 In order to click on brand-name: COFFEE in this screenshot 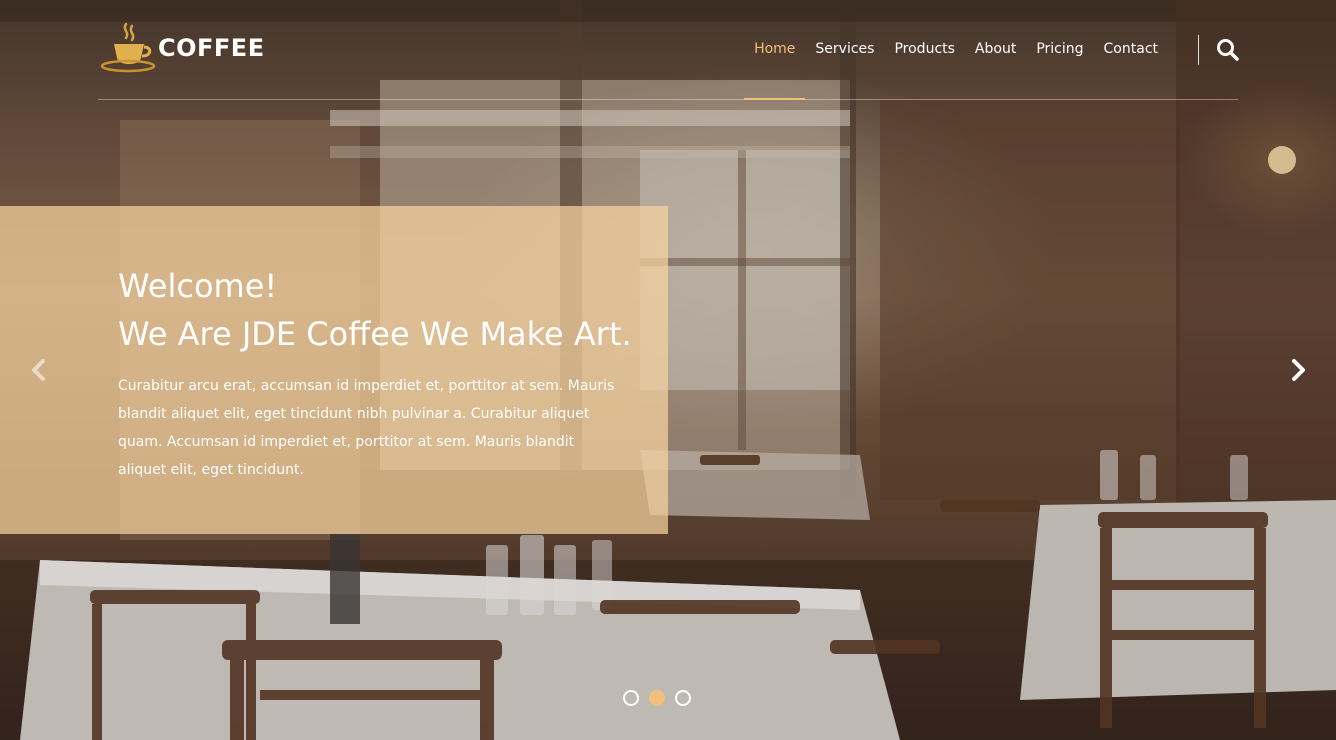, I will do `click(211, 48)`.